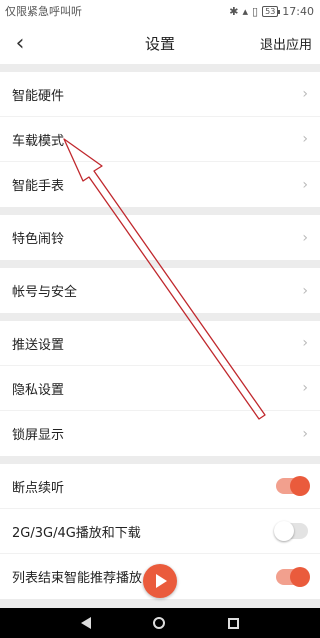 This screenshot has width=320, height=638. What do you see at coordinates (233, 623) in the screenshot?
I see `nav-recents-icon` at bounding box center [233, 623].